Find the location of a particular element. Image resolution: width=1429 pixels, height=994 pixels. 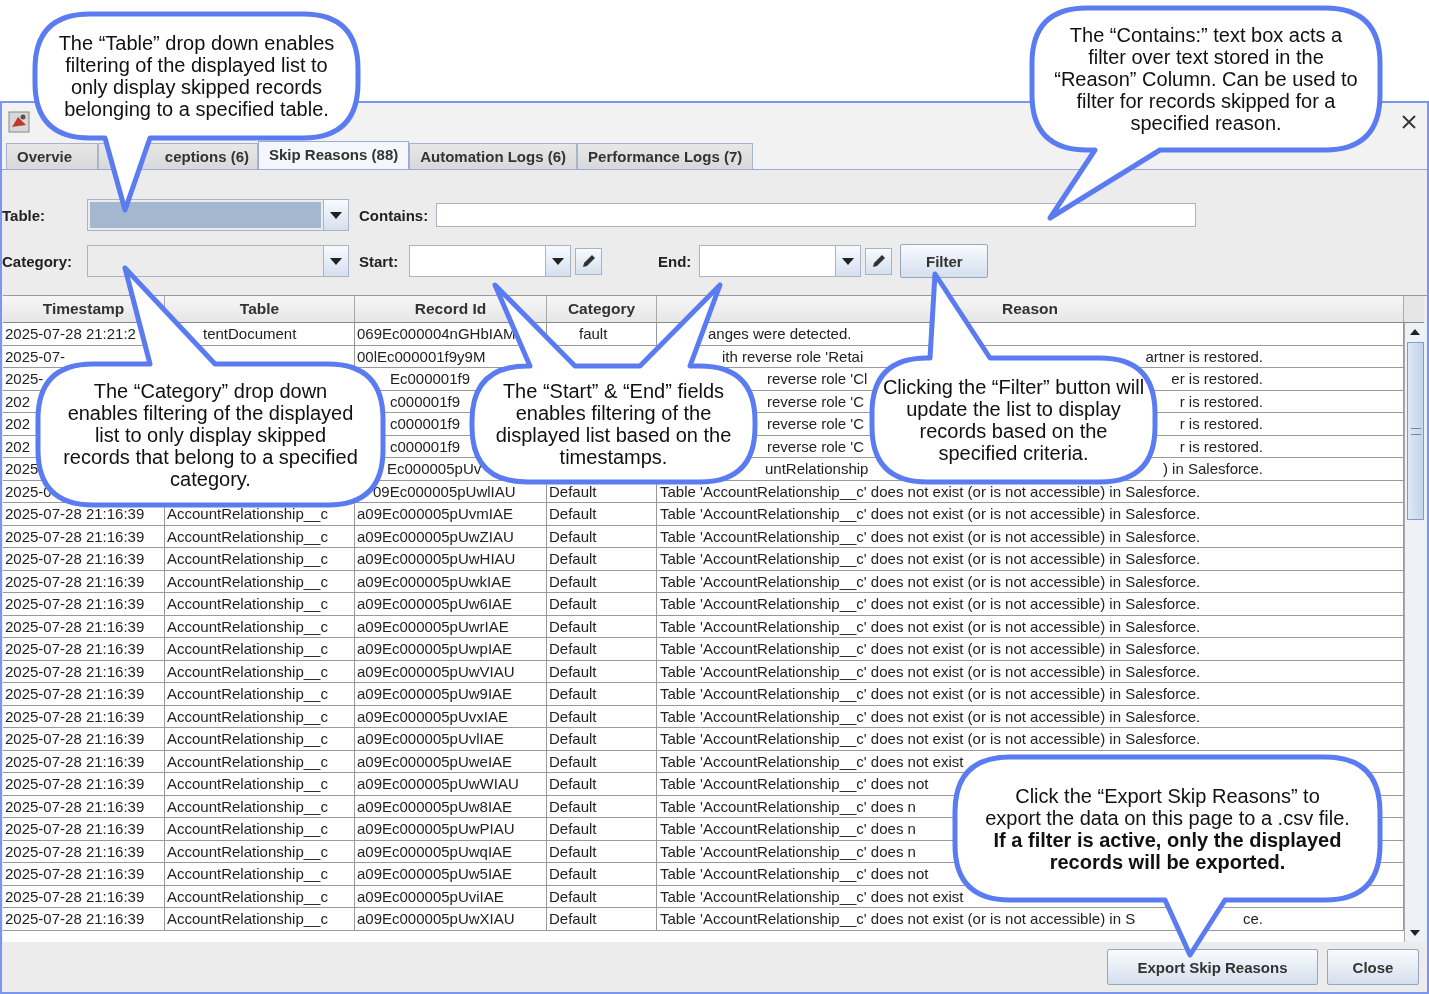

table-cell-text: 2025- is located at coordinates (24, 379).